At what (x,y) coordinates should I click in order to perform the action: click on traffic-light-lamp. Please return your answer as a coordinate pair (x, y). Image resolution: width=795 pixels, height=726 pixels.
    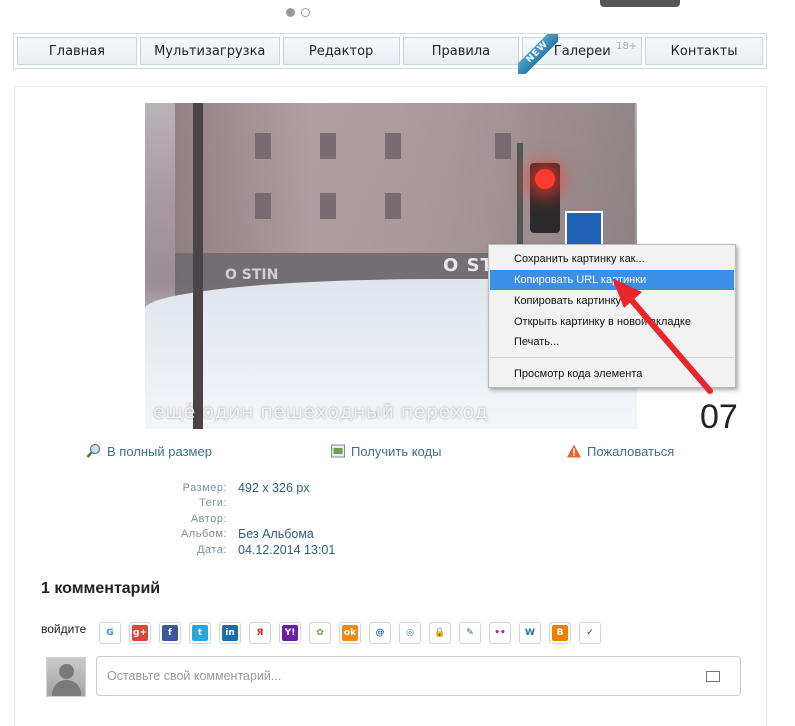
    Looking at the image, I should click on (545, 179).